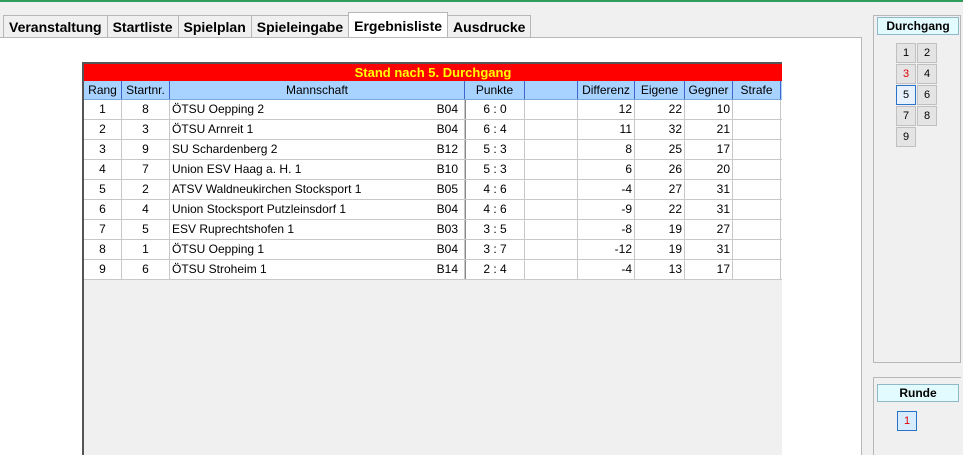 The width and height of the screenshot is (963, 455). I want to click on durchgang-button-6: 6, so click(927, 95).